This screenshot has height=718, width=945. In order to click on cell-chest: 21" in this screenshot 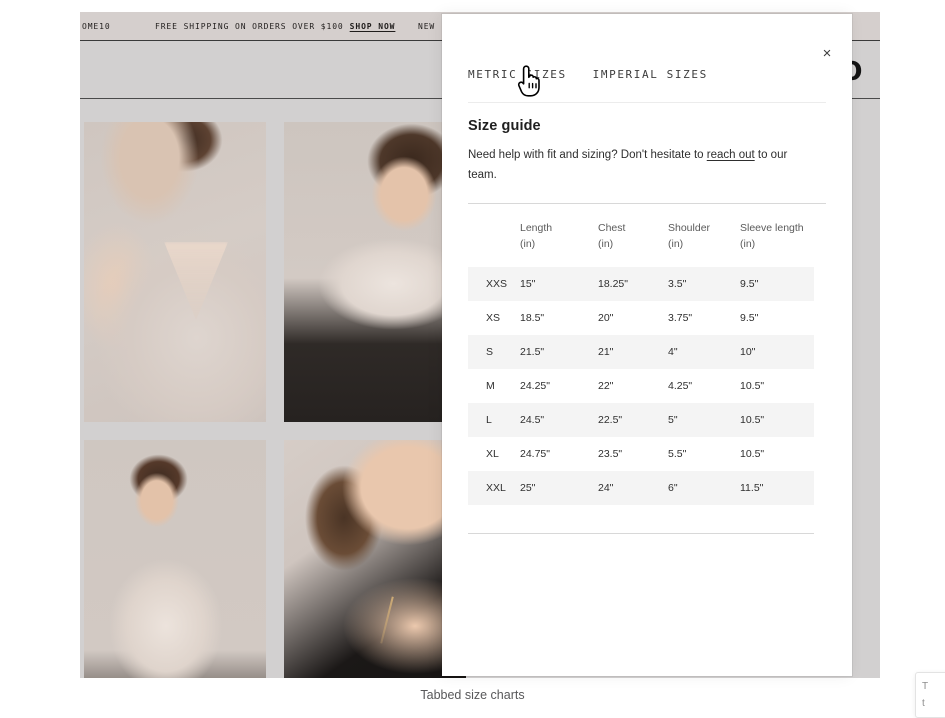, I will do `click(606, 352)`.